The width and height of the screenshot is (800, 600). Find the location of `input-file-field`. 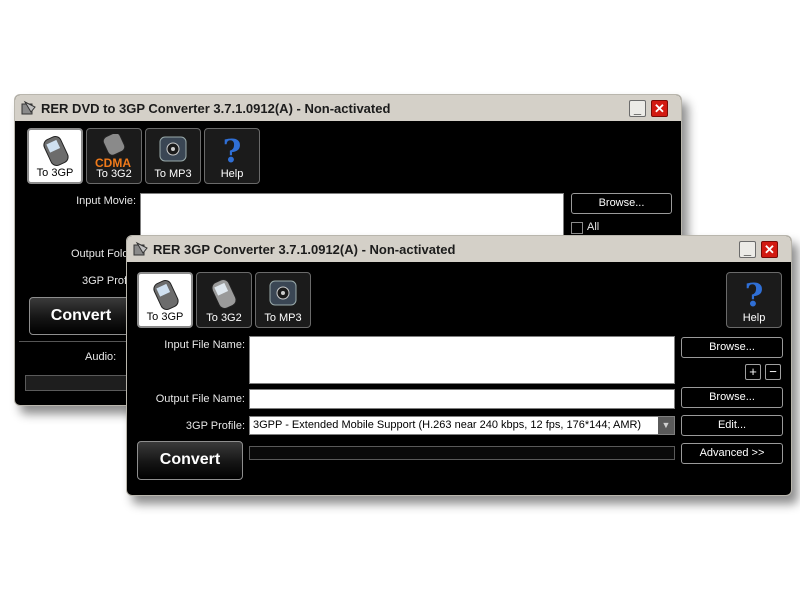

input-file-field is located at coordinates (462, 360).